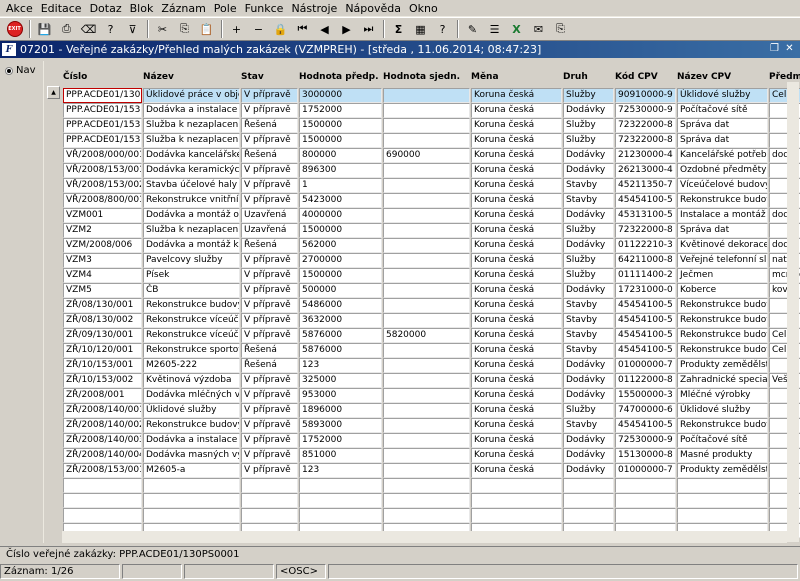  What do you see at coordinates (102, 290) in the screenshot?
I see `table-cell: VZM5` at bounding box center [102, 290].